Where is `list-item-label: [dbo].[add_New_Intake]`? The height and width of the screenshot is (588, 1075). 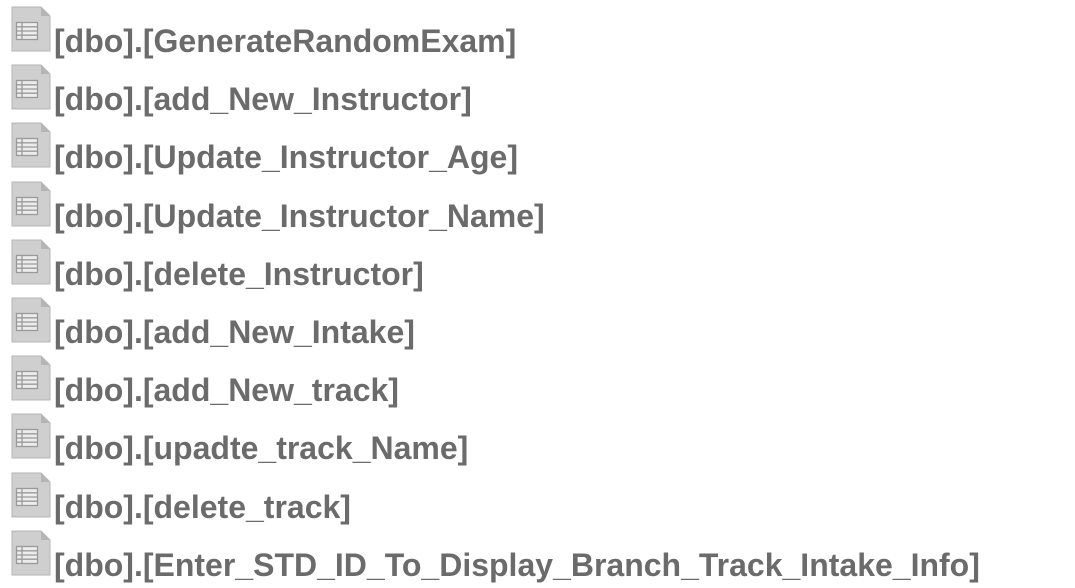
list-item-label: [dbo].[add_New_Intake] is located at coordinates (234, 331).